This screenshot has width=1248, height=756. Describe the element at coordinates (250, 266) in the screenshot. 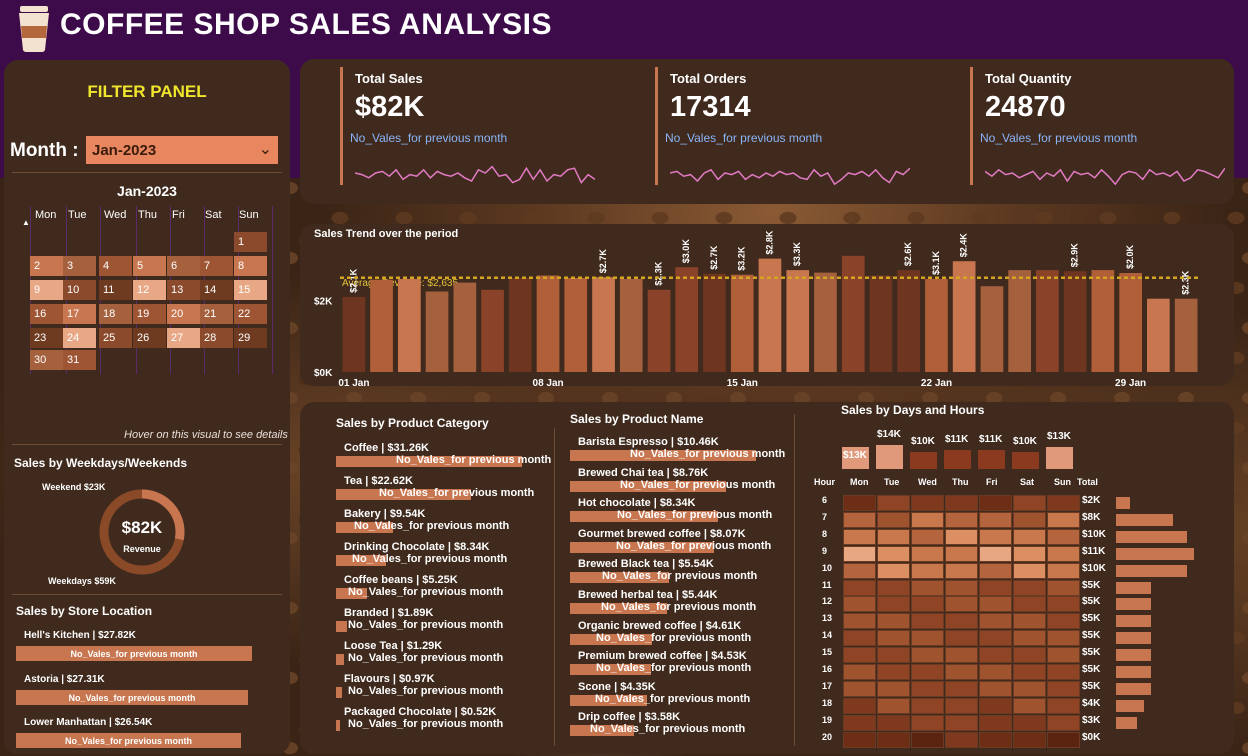

I see `calendar-day: 8` at that location.